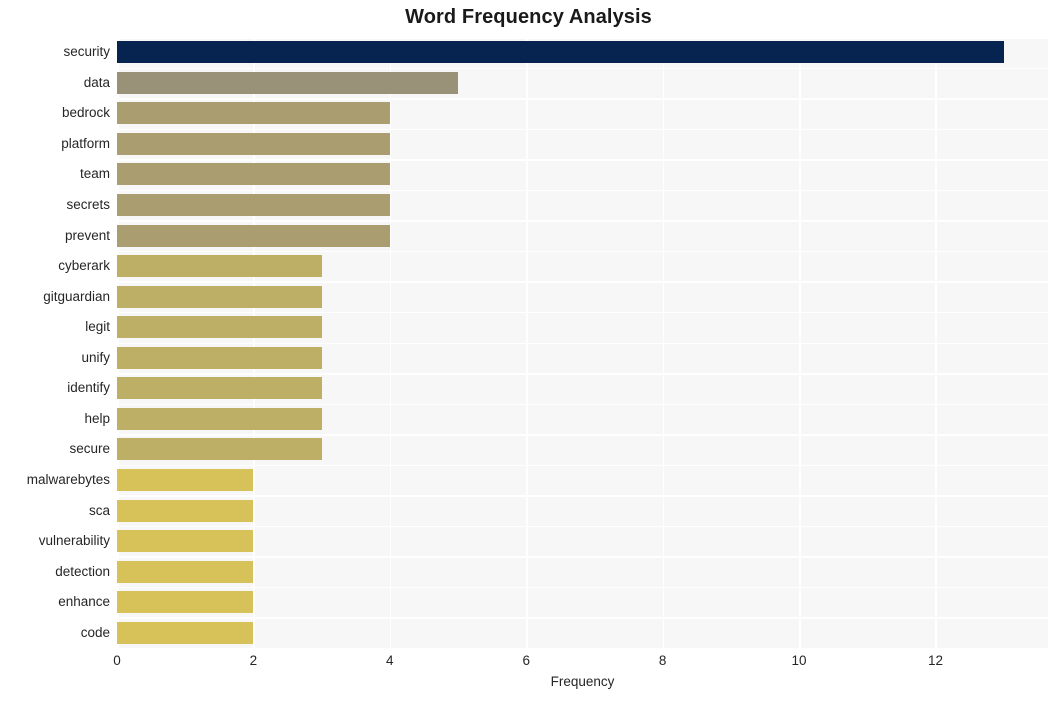 The height and width of the screenshot is (701, 1057). I want to click on y-axis-tick-label: gitguardian, so click(76, 296).